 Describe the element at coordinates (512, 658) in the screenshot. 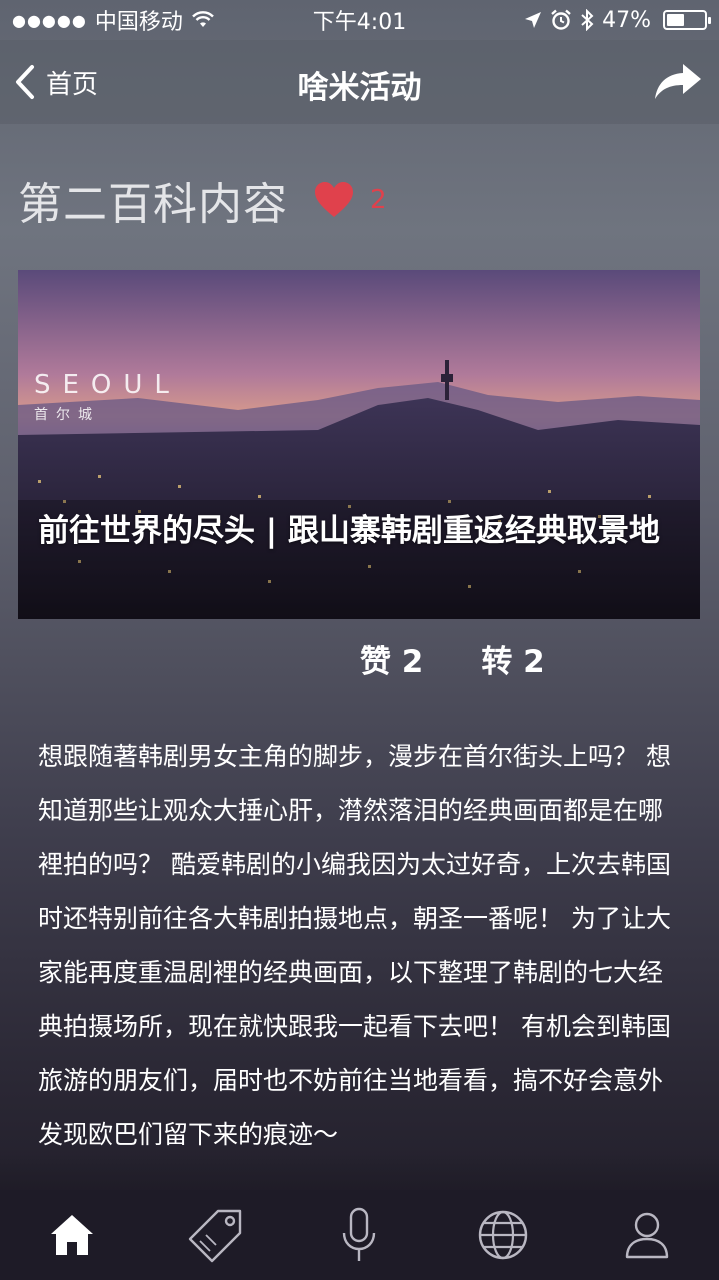

I see `shares-stat: 转 2` at that location.